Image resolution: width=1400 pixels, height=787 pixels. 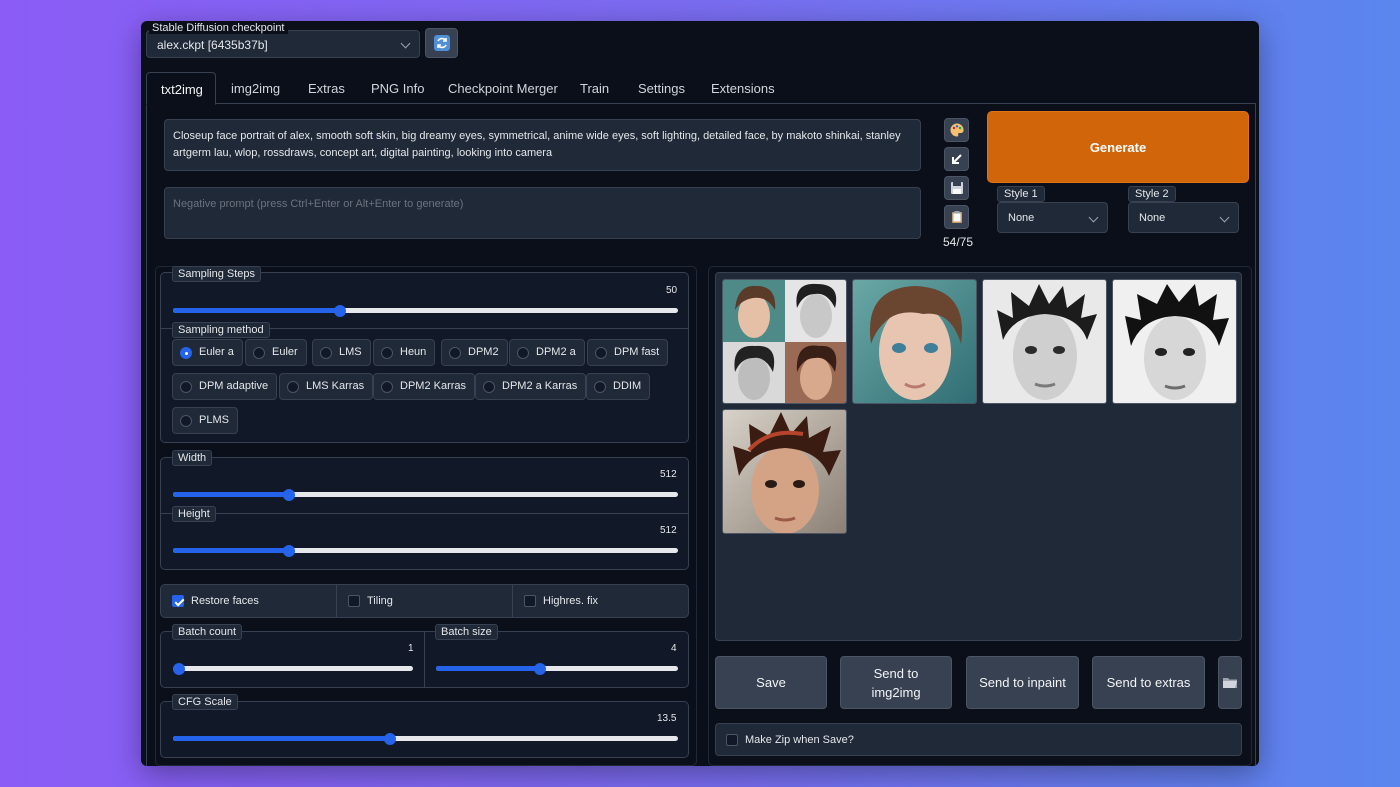 What do you see at coordinates (289, 550) in the screenshot?
I see `height-thumb` at bounding box center [289, 550].